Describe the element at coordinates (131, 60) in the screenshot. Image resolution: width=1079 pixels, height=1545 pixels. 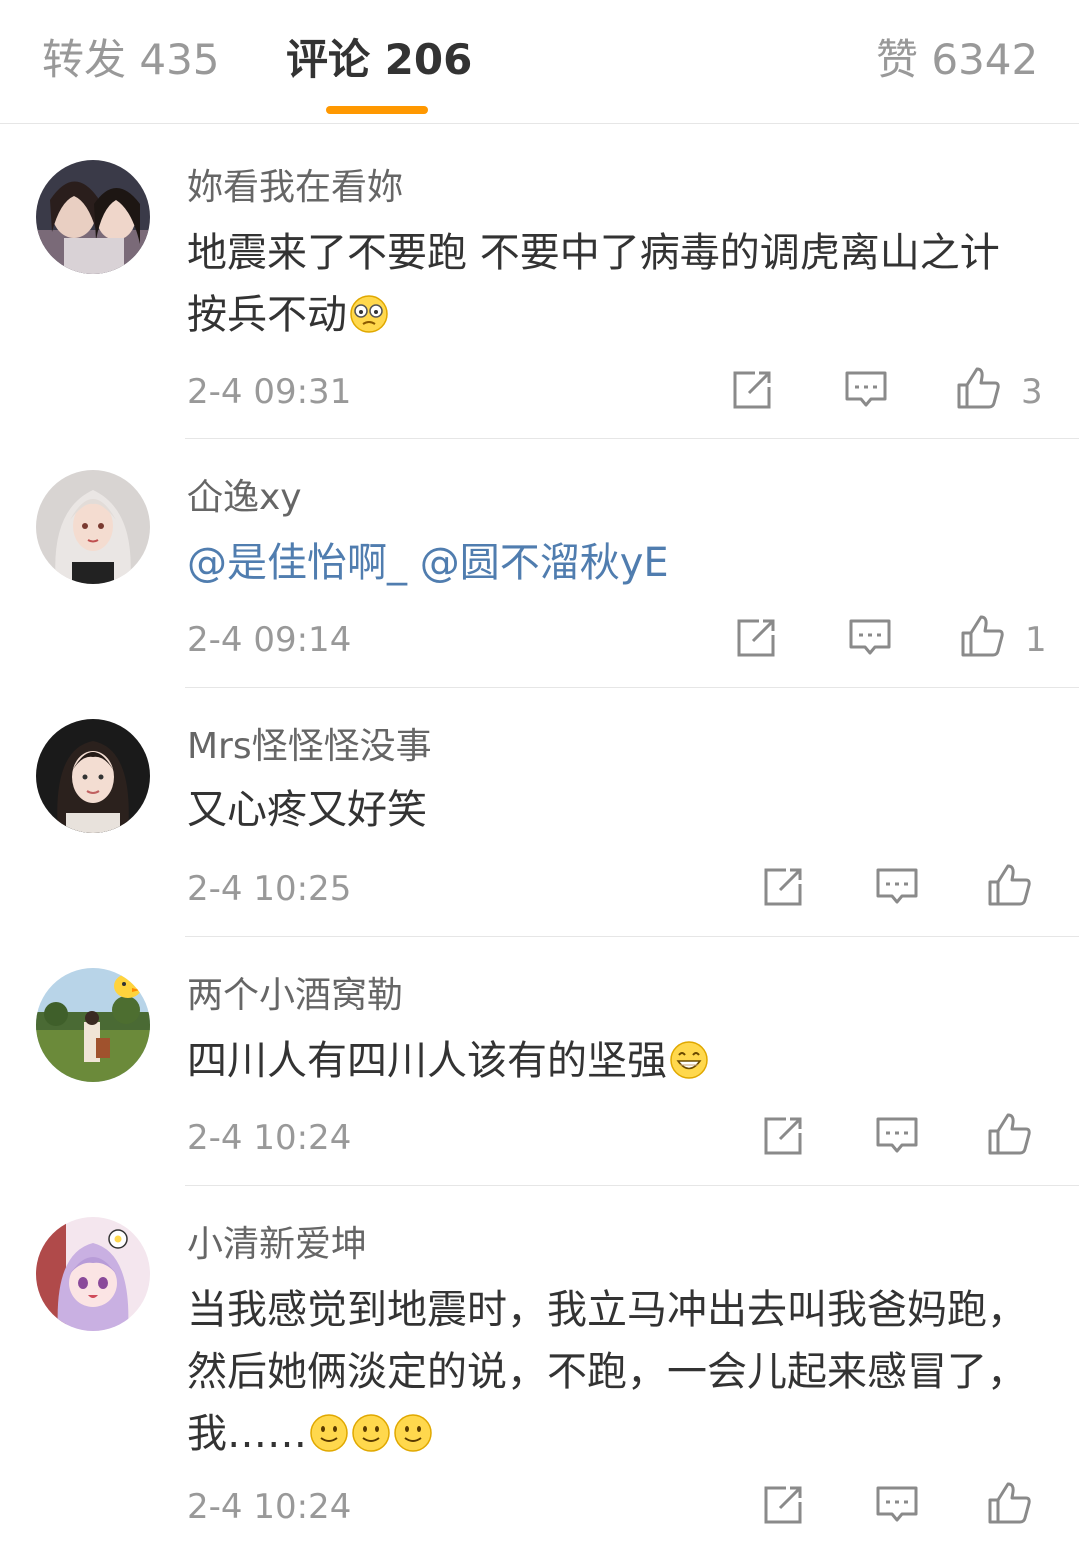
I see `tab-reposts: 转发 435` at that location.